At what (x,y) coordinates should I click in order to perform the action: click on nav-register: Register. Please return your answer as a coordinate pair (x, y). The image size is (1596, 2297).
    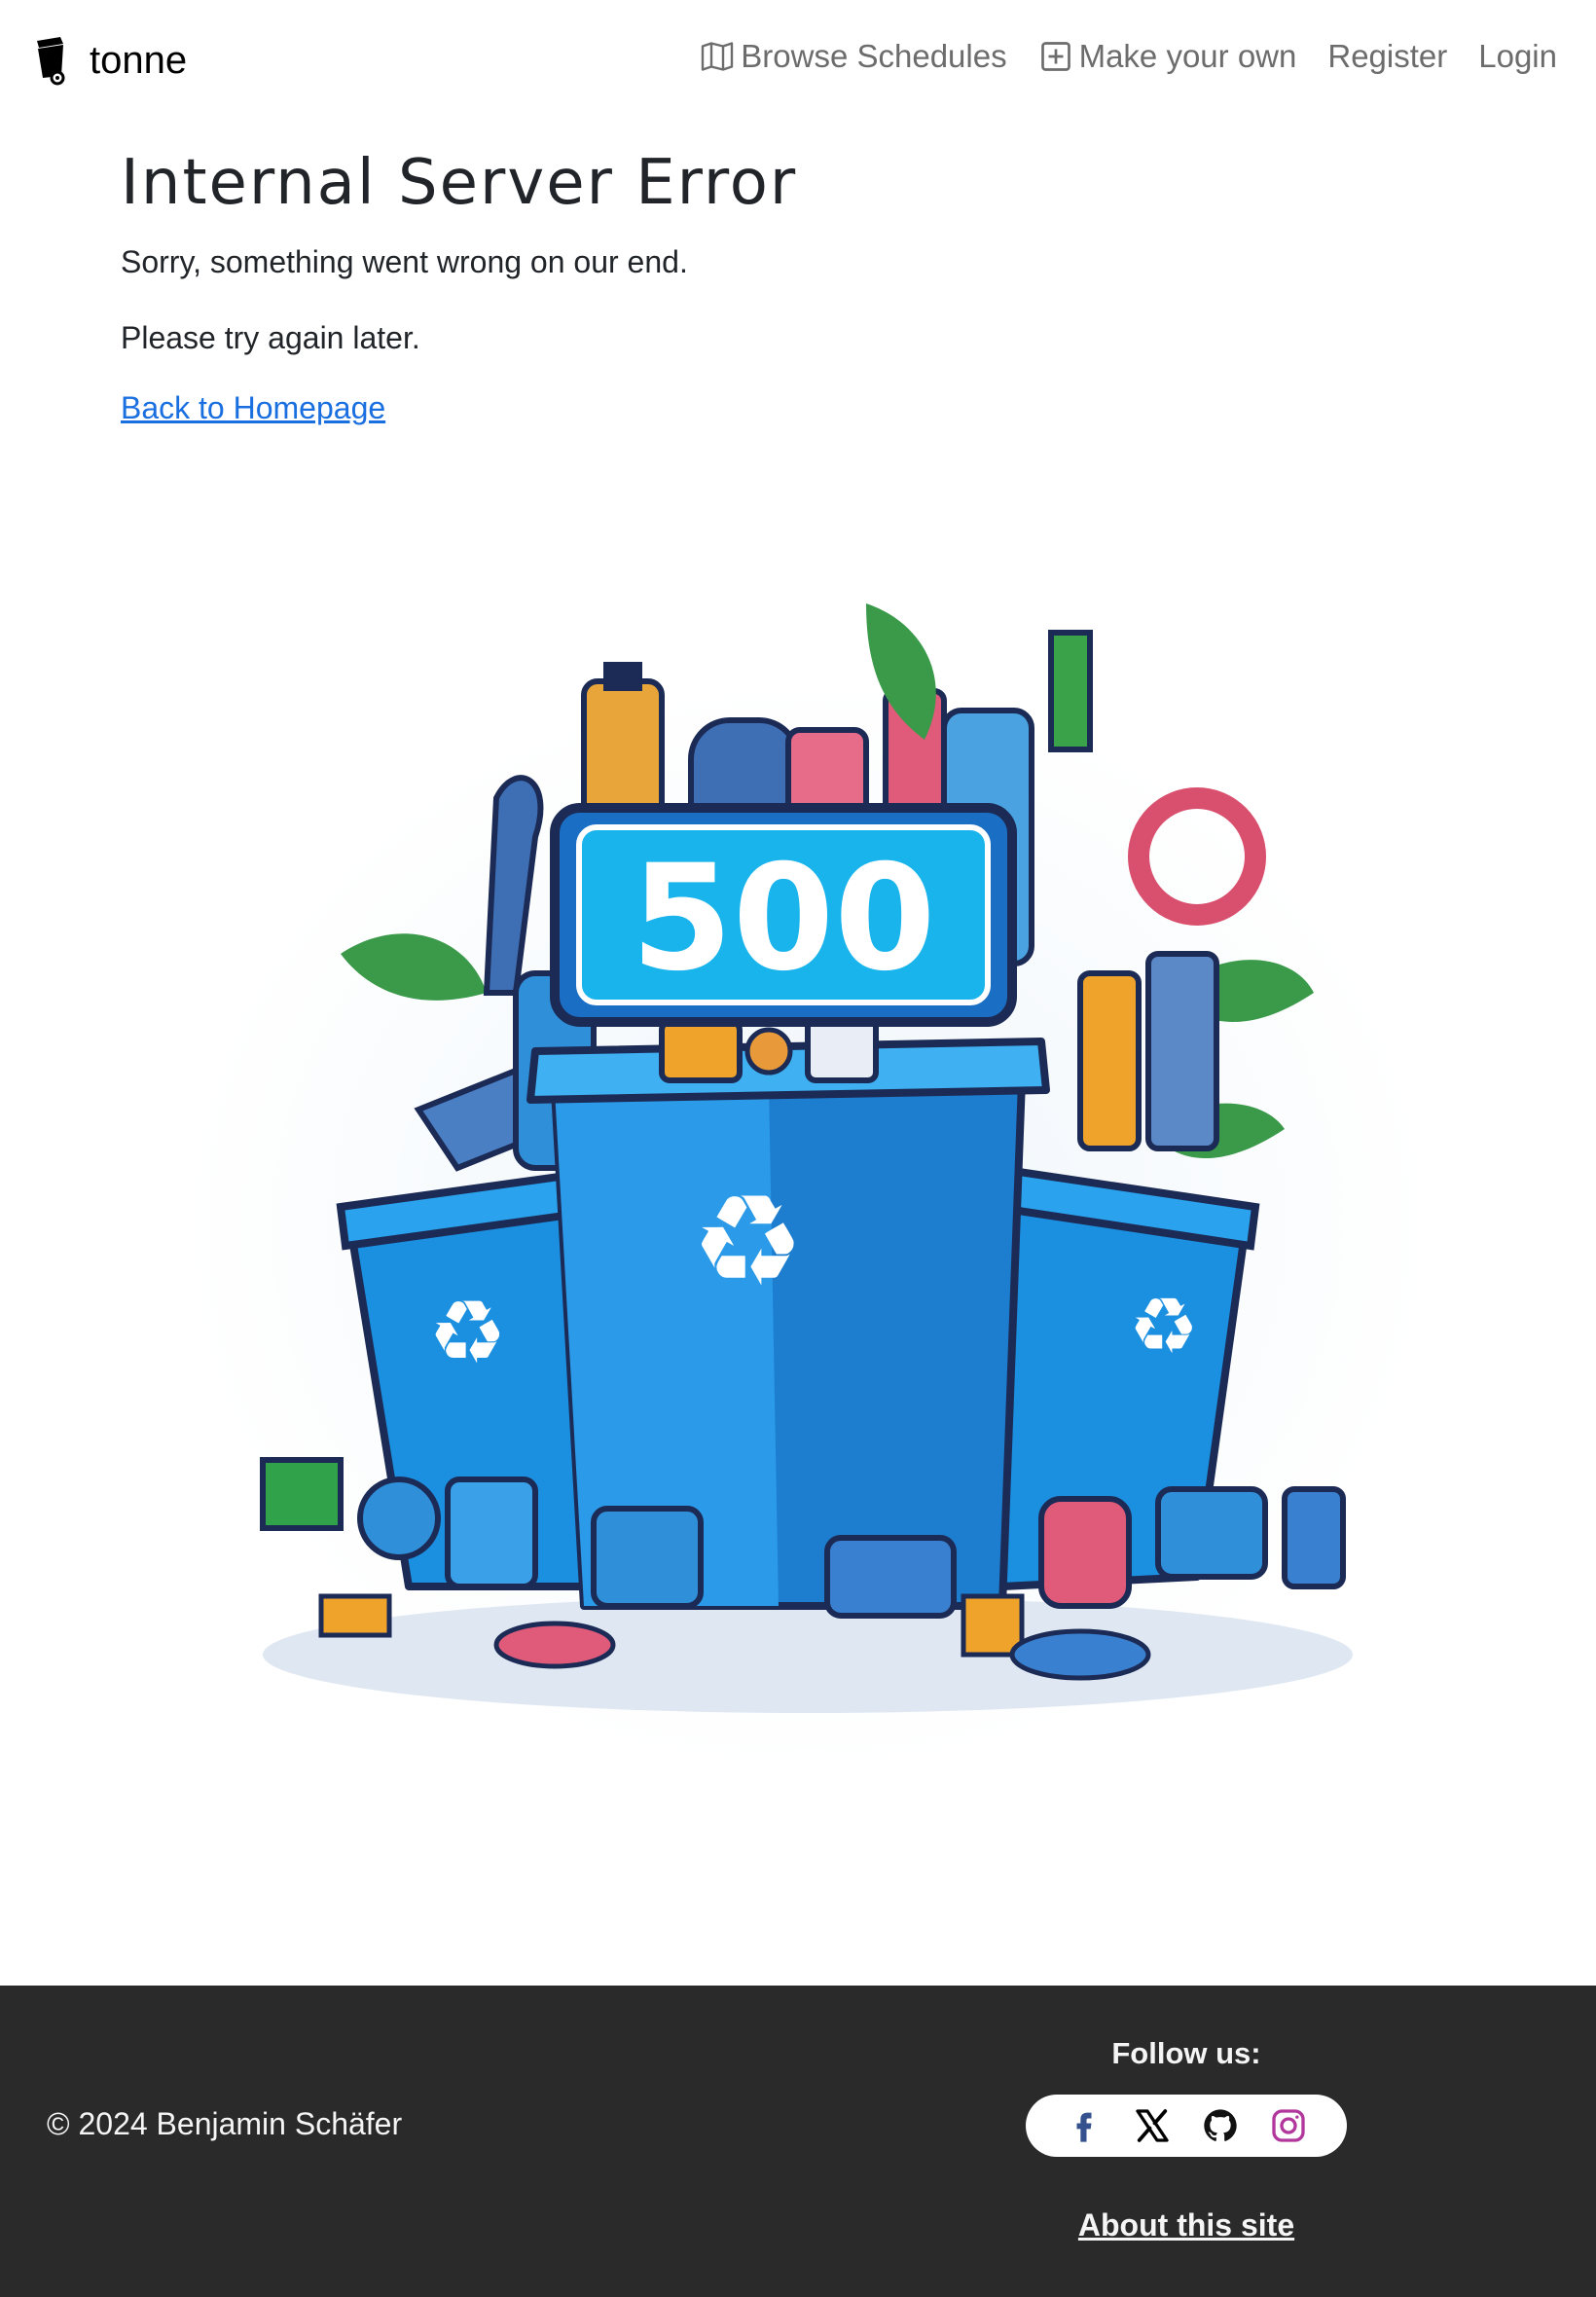
    Looking at the image, I should click on (1387, 56).